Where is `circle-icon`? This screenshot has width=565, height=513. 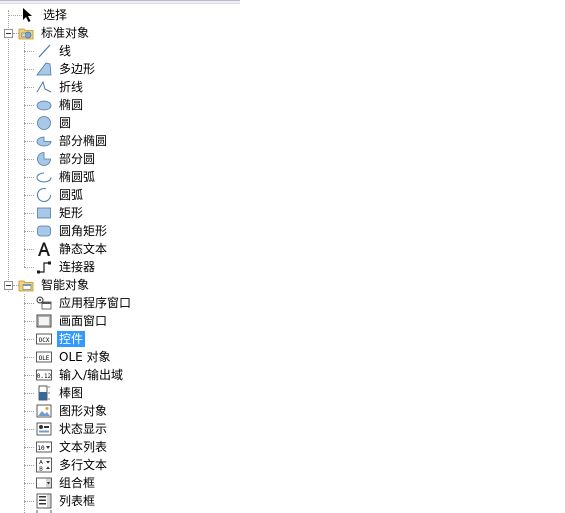
circle-icon is located at coordinates (44, 123).